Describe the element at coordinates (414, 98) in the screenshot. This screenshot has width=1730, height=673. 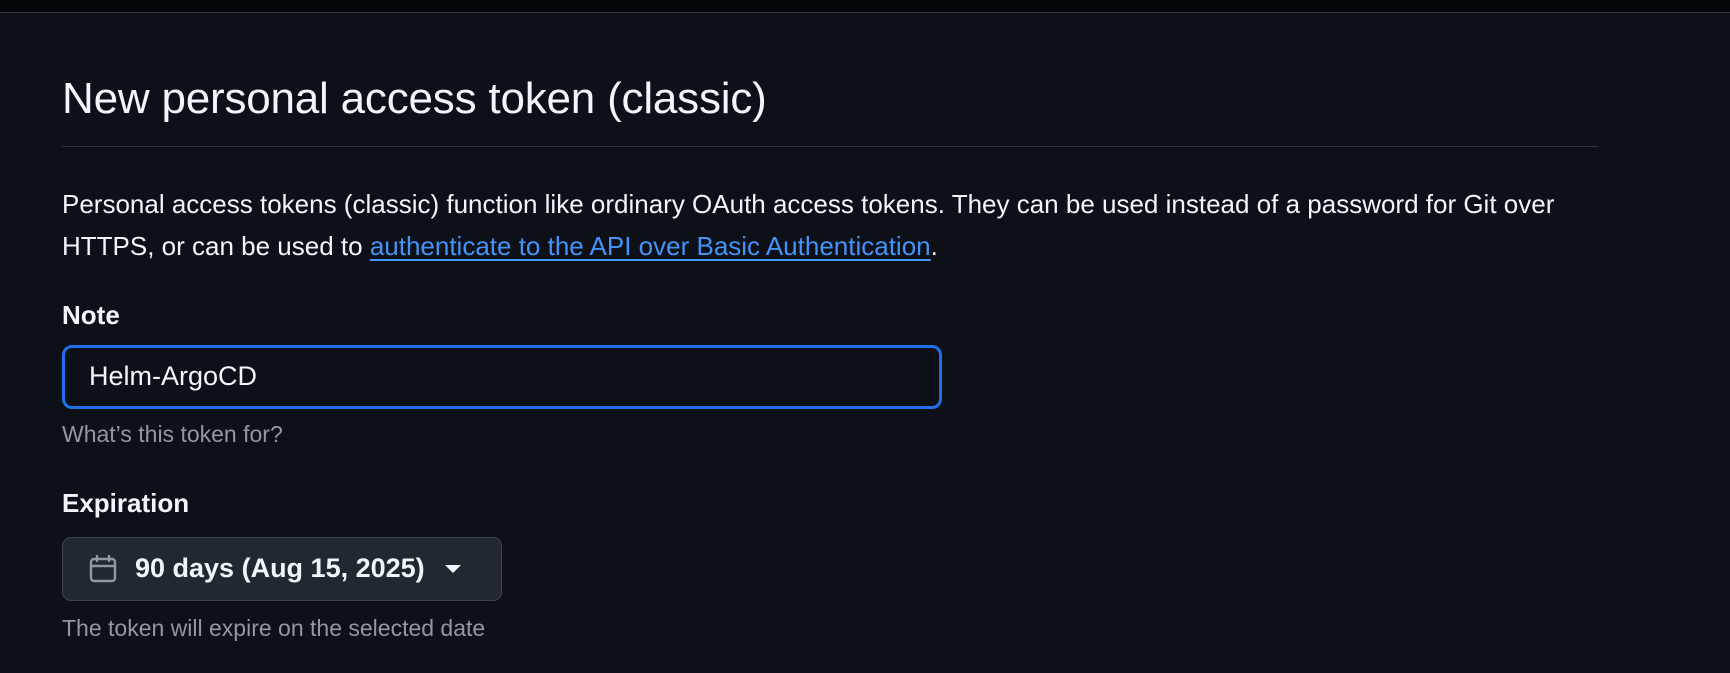
I see `page-title: New personal access token (classic)` at that location.